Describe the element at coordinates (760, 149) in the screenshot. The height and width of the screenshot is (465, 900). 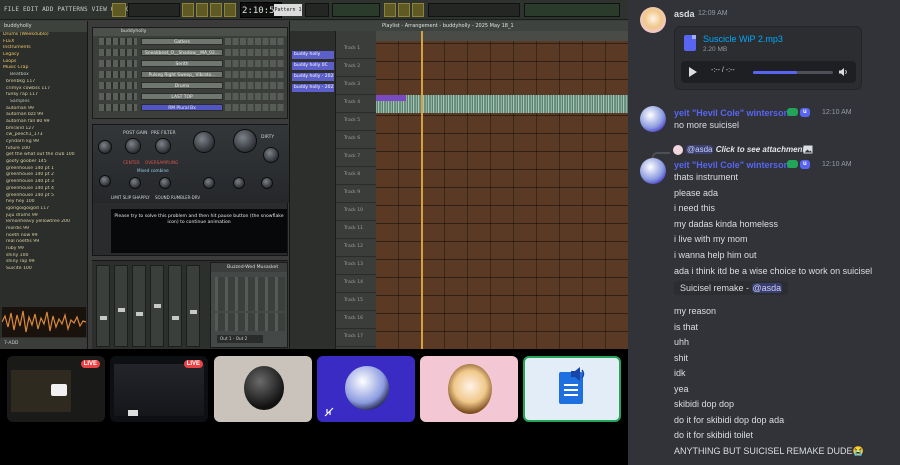
I see `reply-snippet: Click to see attachment` at that location.